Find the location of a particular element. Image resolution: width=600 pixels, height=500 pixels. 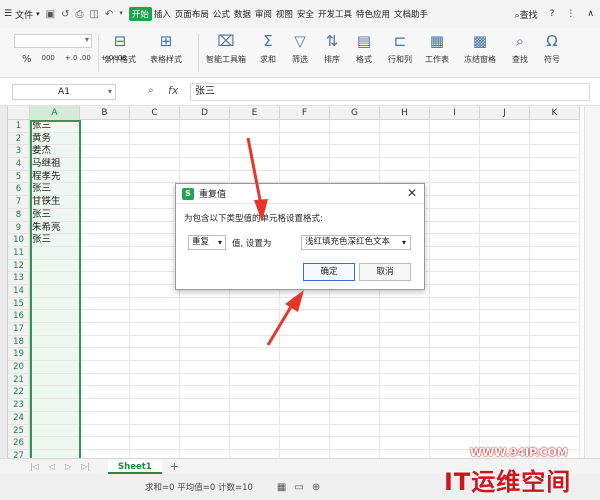

row-header: 14 is located at coordinates (19, 291).